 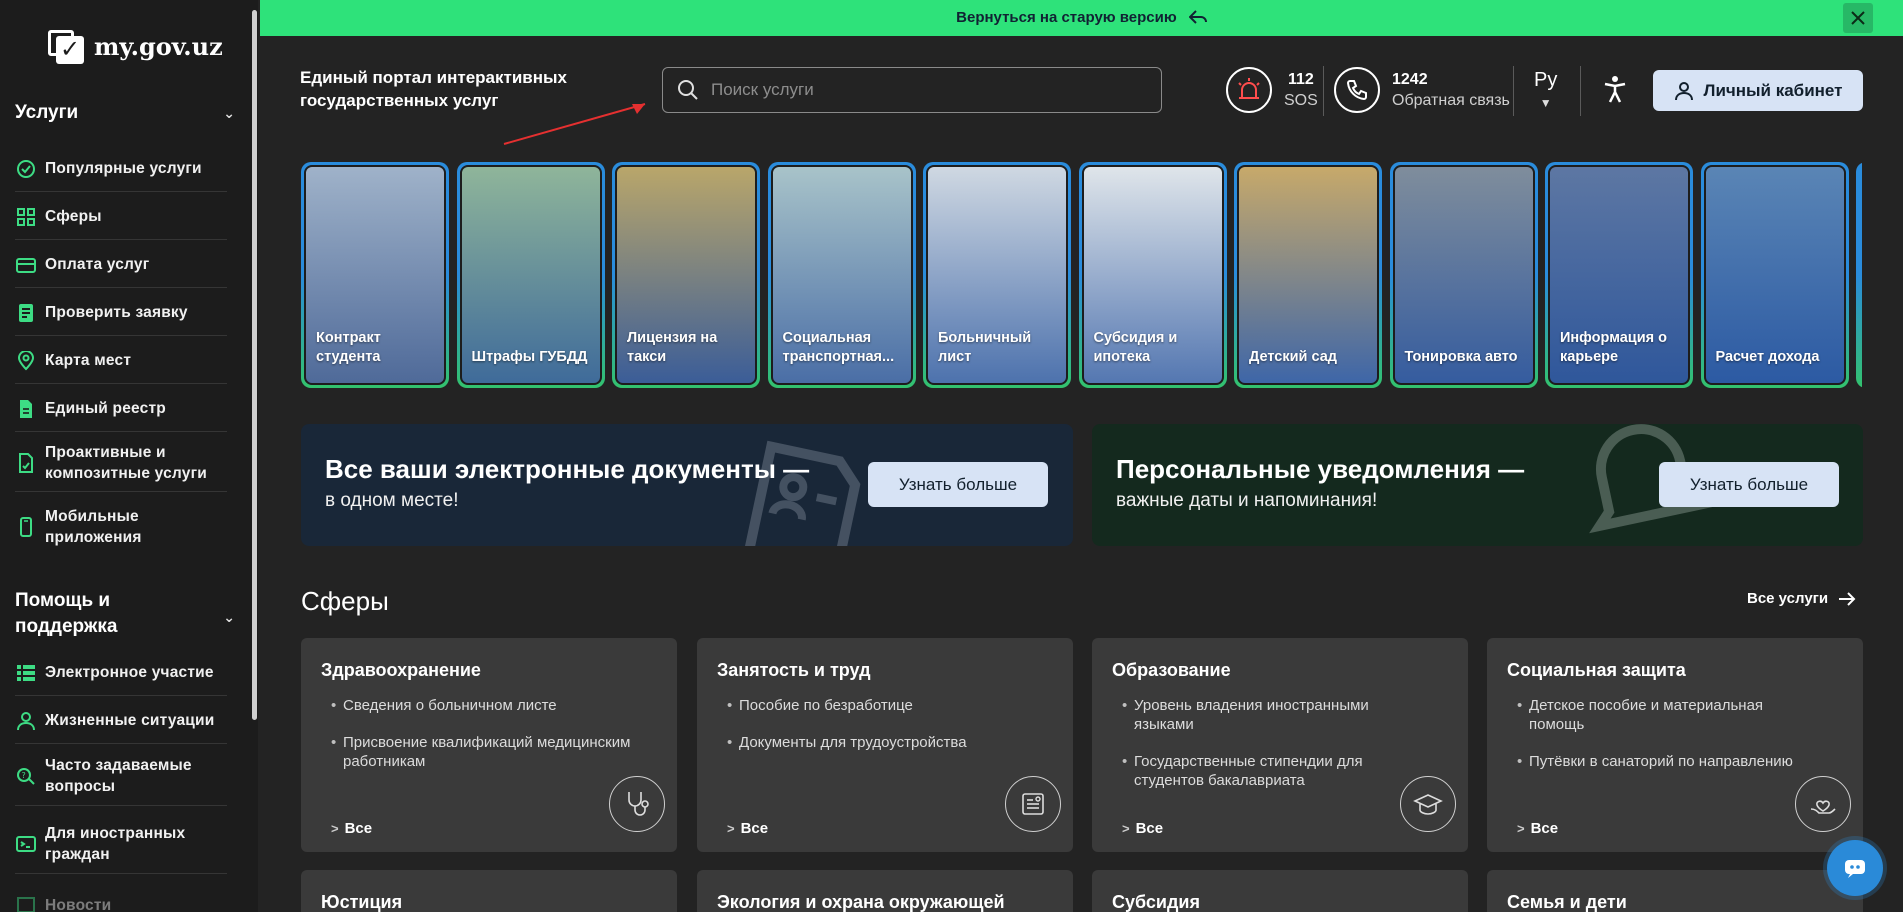 I want to click on language-selector: Ру ▼, so click(x=1545, y=89).